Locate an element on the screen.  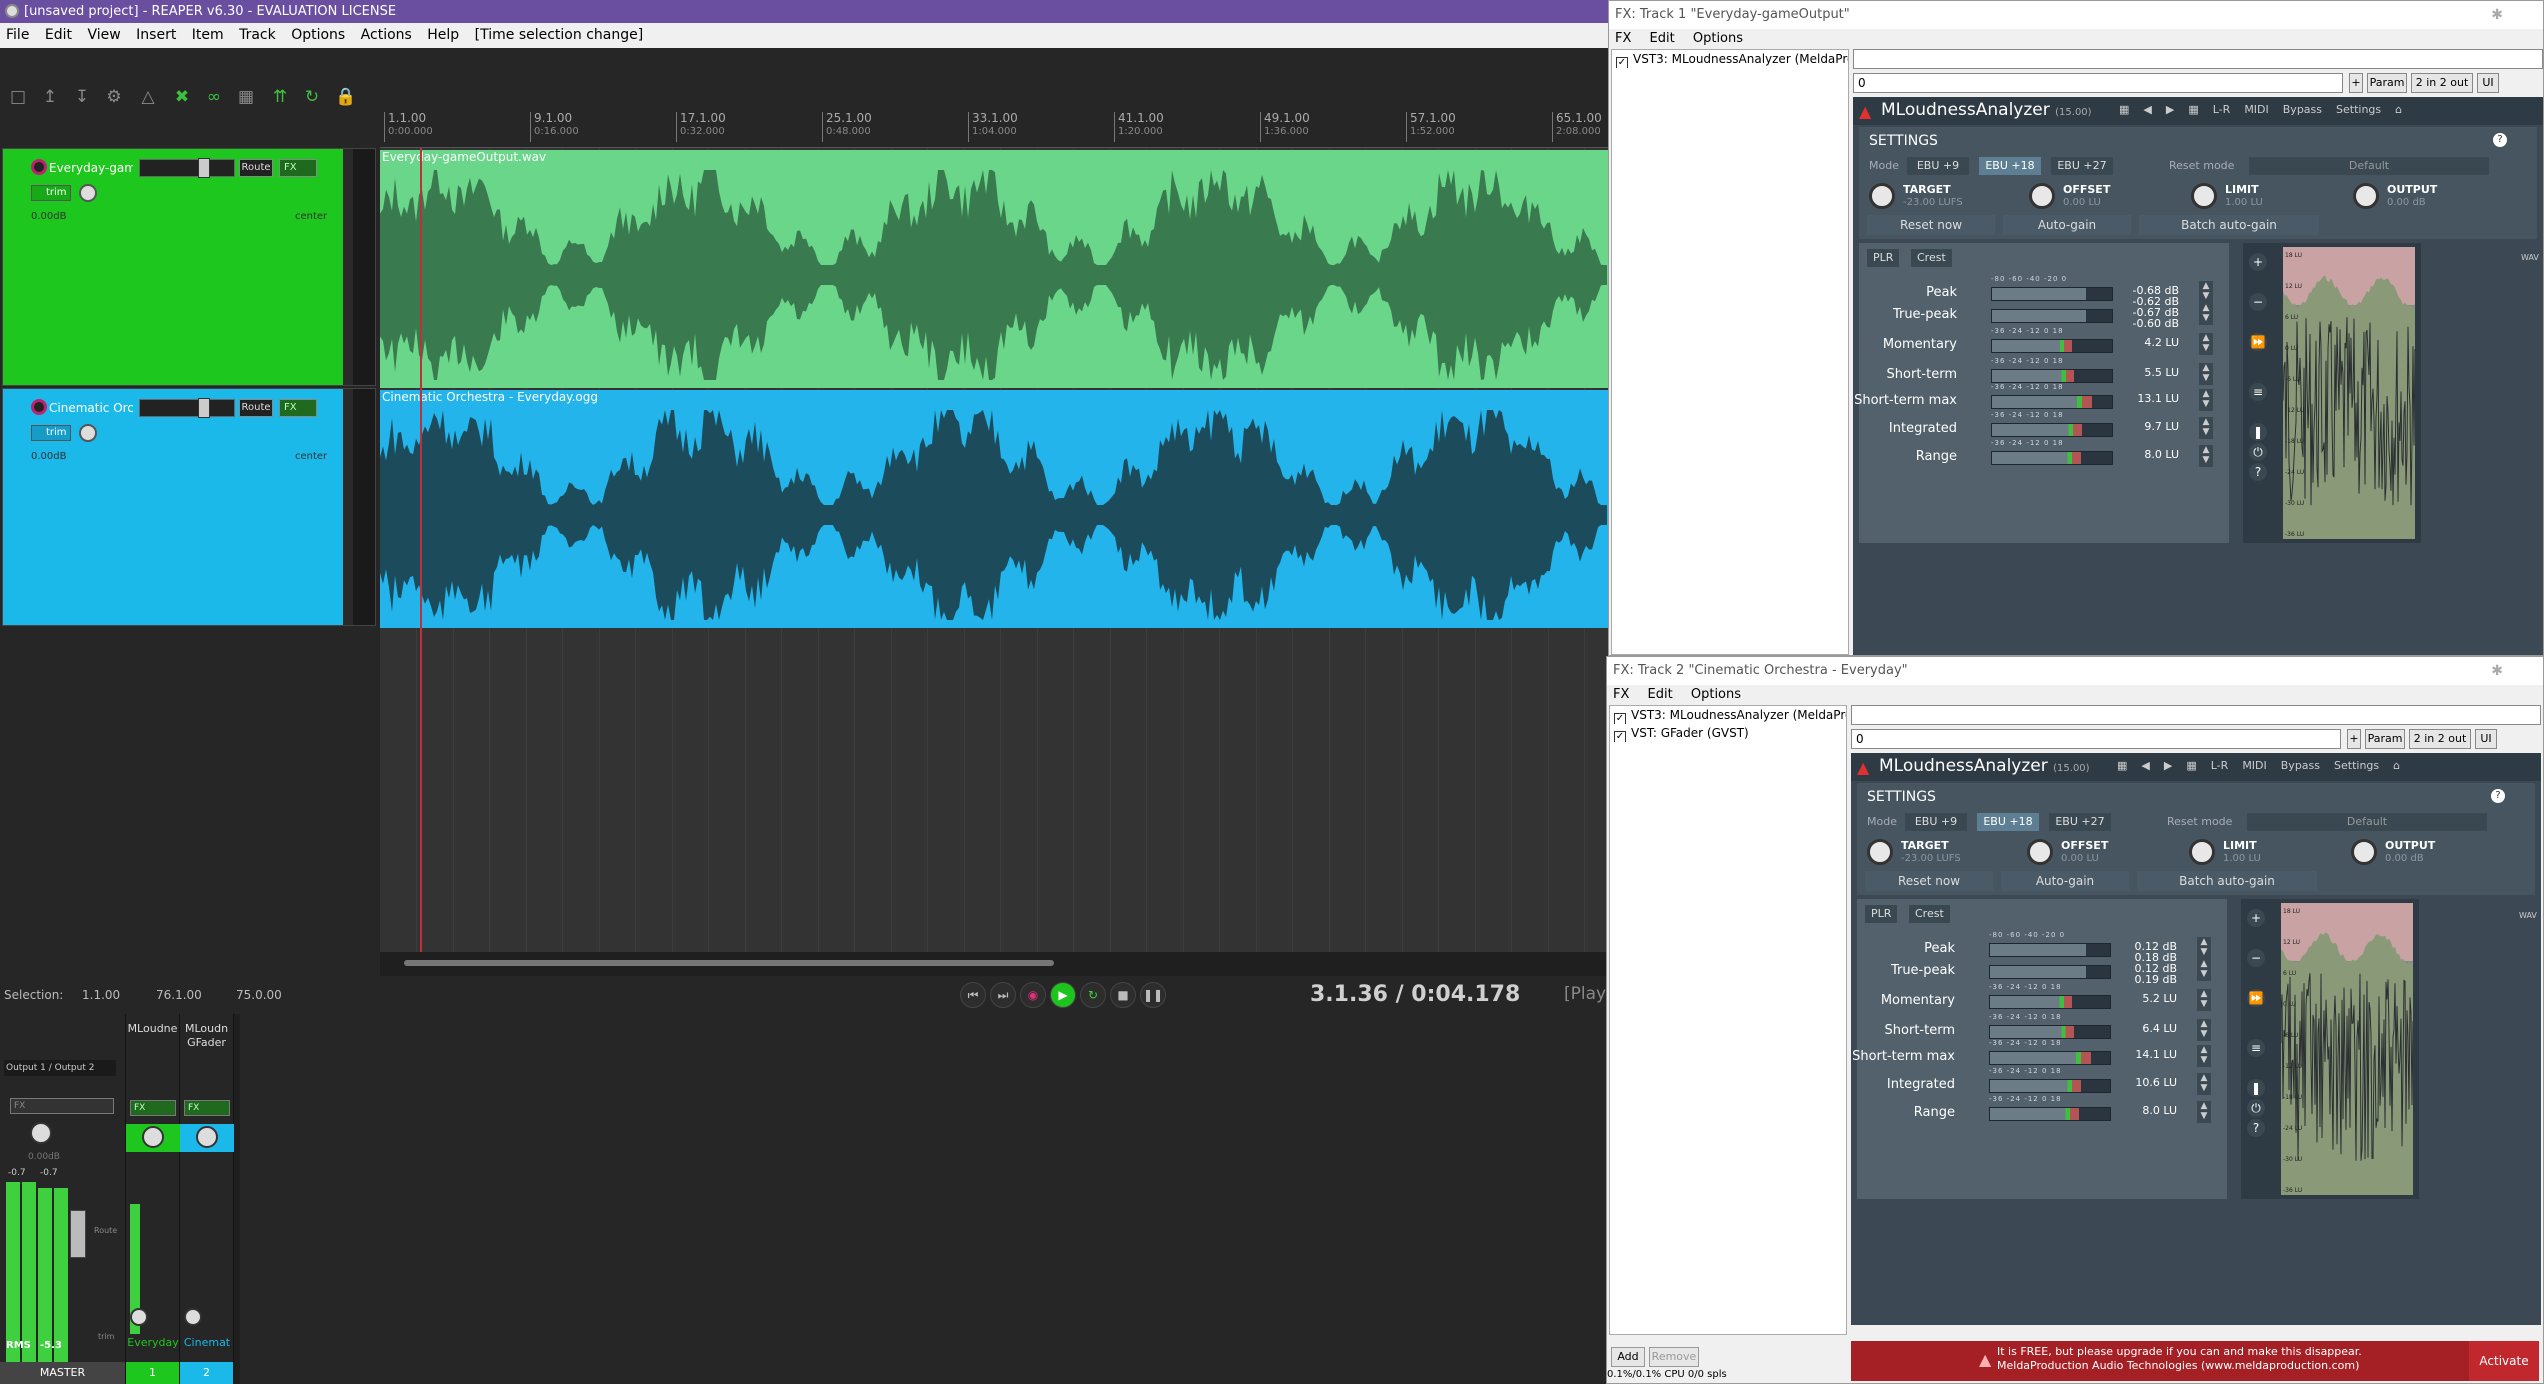
time-display: 3.1.36 / 0:04.178 is located at coordinates (1415, 994).